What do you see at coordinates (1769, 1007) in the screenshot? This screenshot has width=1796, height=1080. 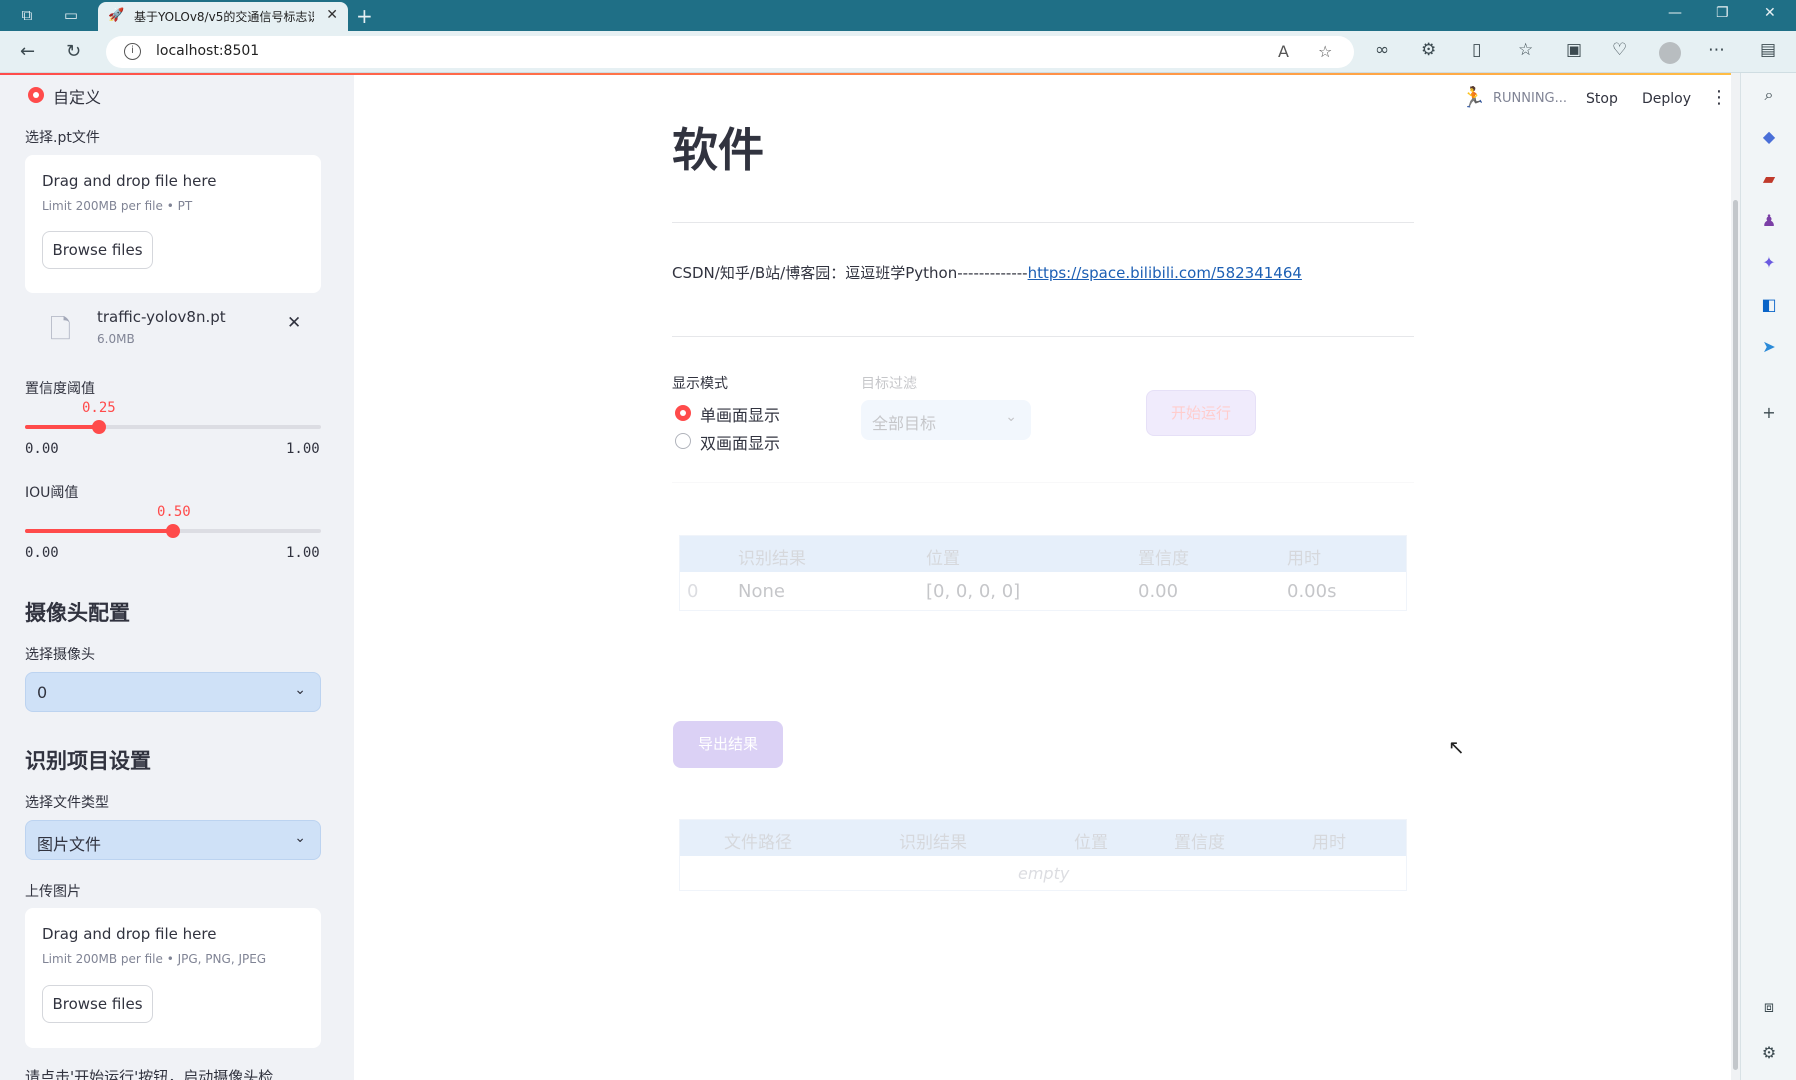 I see `screenshot-icon: ⧈` at bounding box center [1769, 1007].